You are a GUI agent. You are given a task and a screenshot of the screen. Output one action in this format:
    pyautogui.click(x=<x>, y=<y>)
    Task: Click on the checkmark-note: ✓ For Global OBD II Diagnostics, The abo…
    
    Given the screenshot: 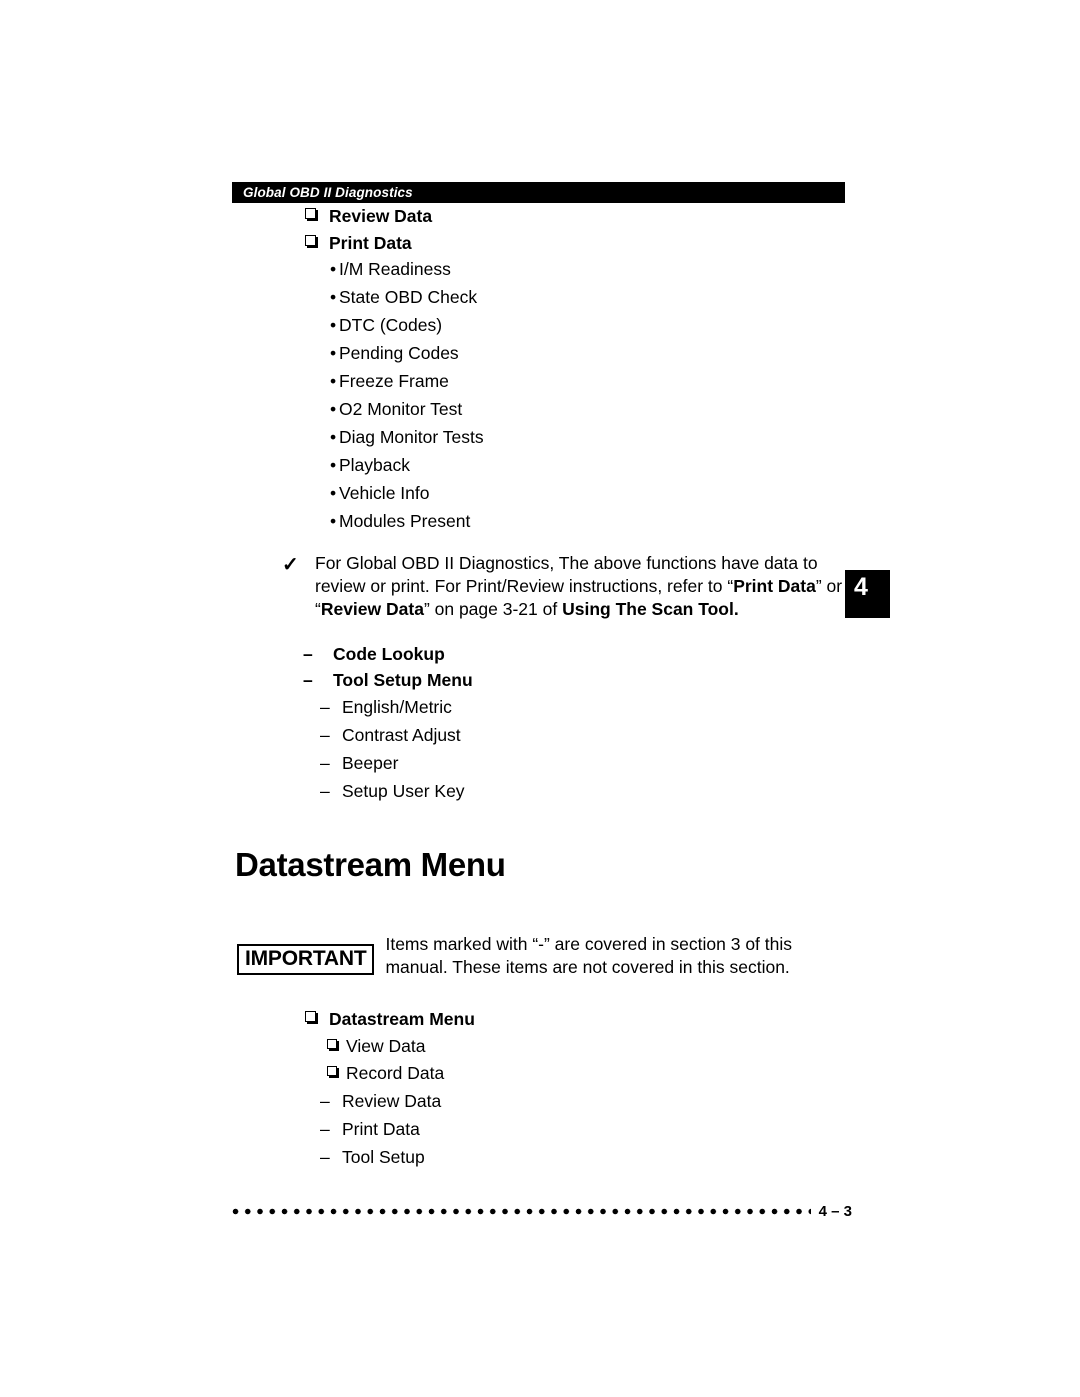 What is the action you would take?
    pyautogui.click(x=568, y=586)
    